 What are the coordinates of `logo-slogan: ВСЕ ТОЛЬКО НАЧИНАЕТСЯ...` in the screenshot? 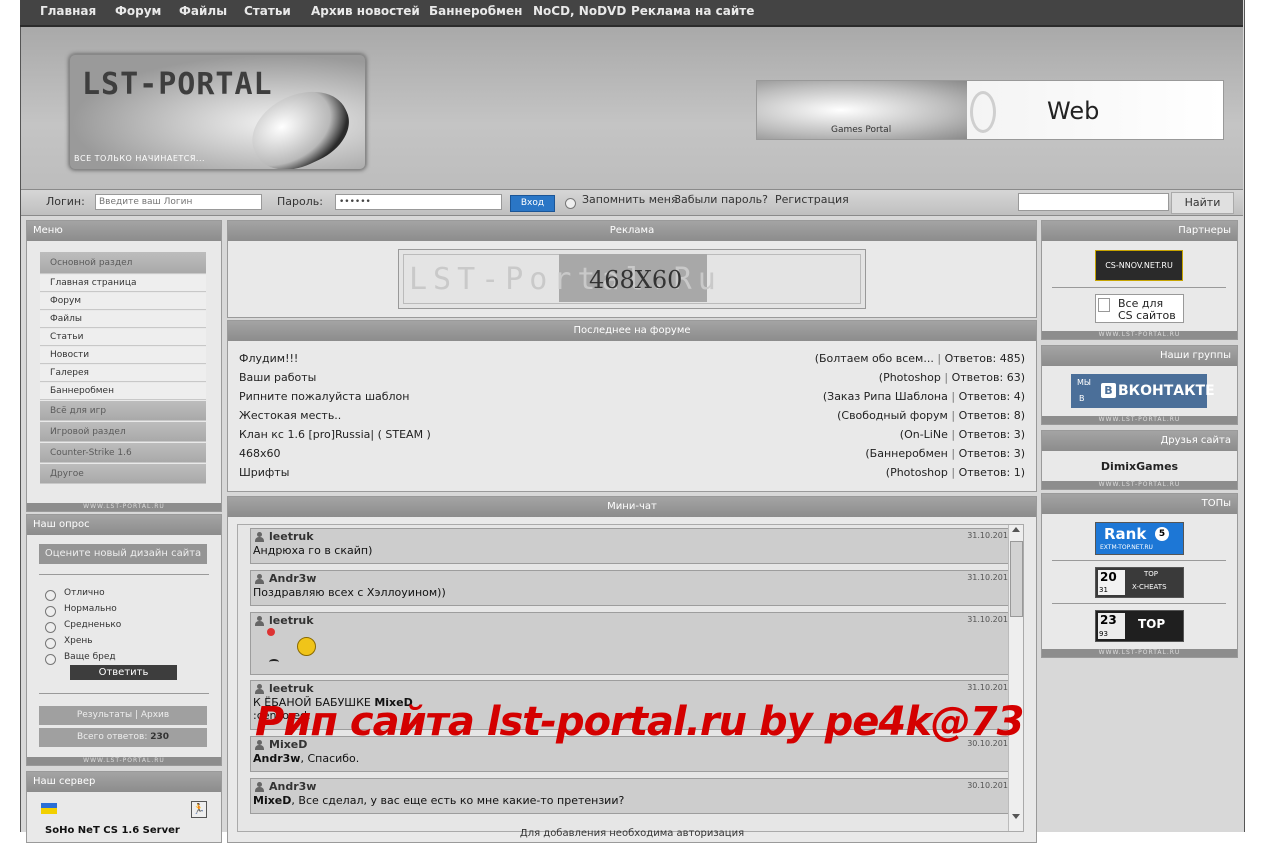 It's located at (140, 158).